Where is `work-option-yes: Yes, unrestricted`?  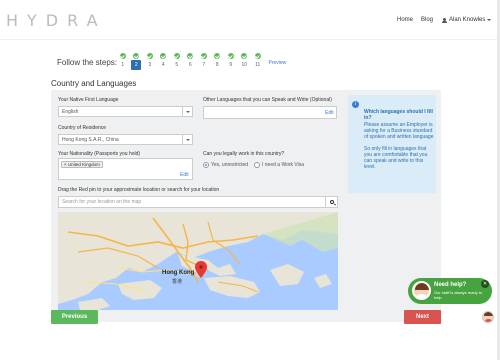 work-option-yes: Yes, unrestricted is located at coordinates (225, 165).